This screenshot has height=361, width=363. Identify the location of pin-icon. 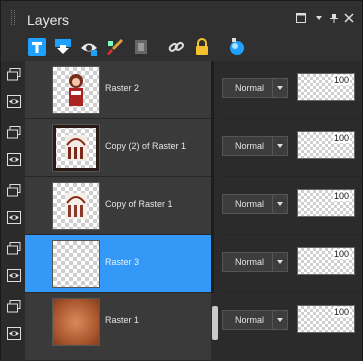
(334, 18).